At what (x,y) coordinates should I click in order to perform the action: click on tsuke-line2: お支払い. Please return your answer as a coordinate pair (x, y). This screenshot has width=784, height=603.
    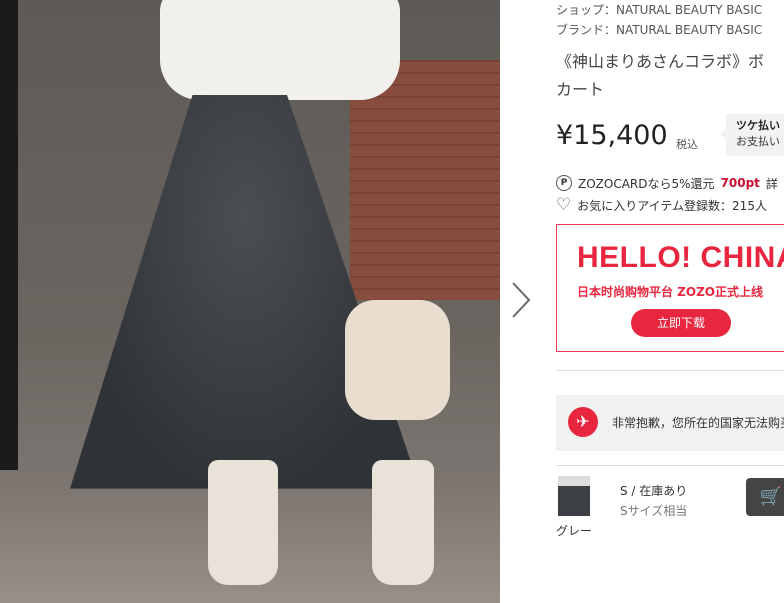
    Looking at the image, I should click on (758, 141).